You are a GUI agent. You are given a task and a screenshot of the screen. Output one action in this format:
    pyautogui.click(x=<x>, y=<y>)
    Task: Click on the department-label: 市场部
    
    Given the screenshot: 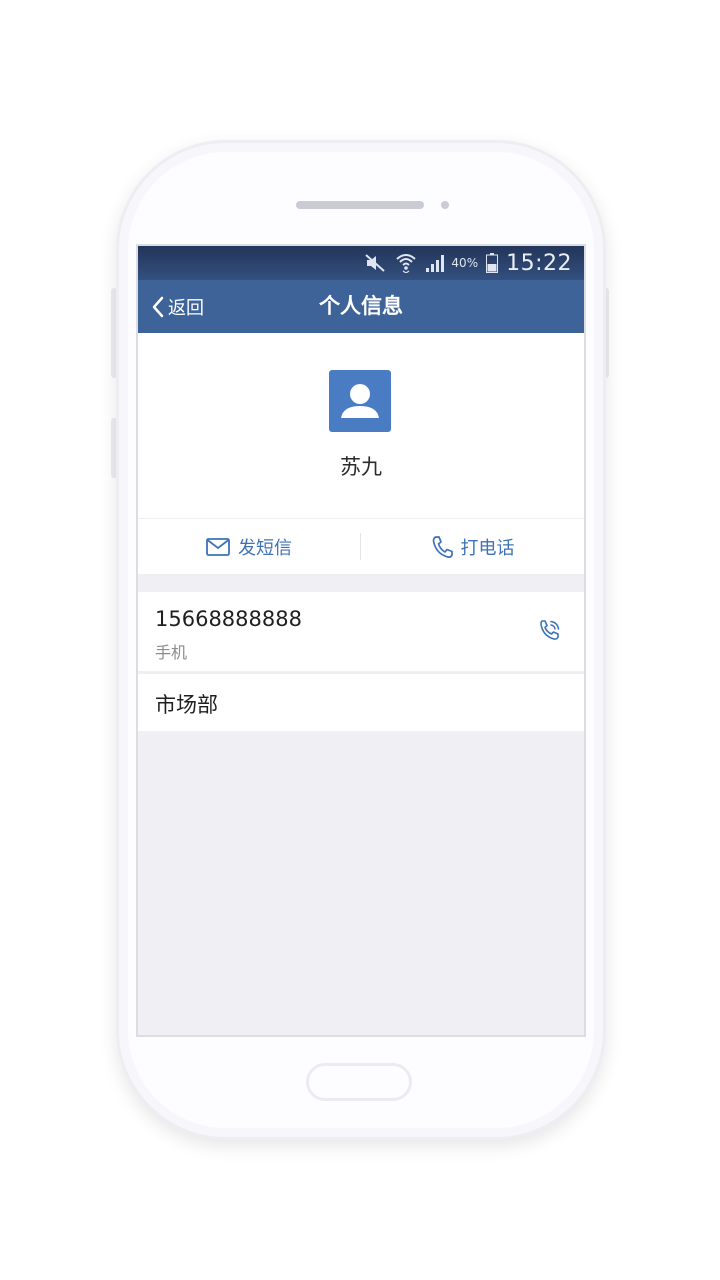 What is the action you would take?
    pyautogui.click(x=186, y=705)
    